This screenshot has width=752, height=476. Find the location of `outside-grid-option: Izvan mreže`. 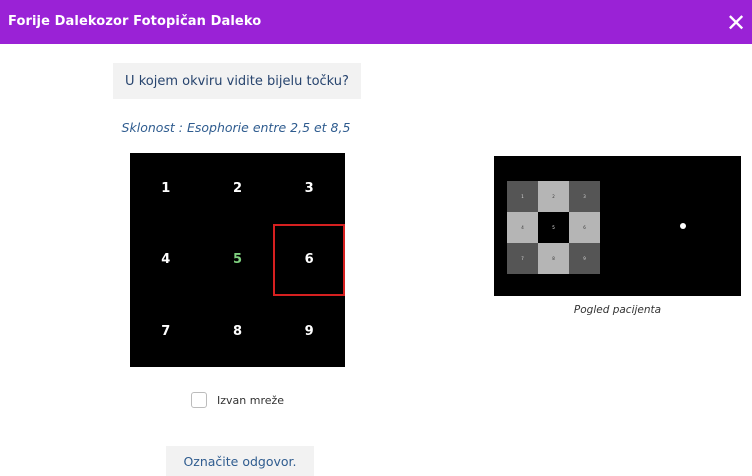

outside-grid-option: Izvan mreže is located at coordinates (237, 400).